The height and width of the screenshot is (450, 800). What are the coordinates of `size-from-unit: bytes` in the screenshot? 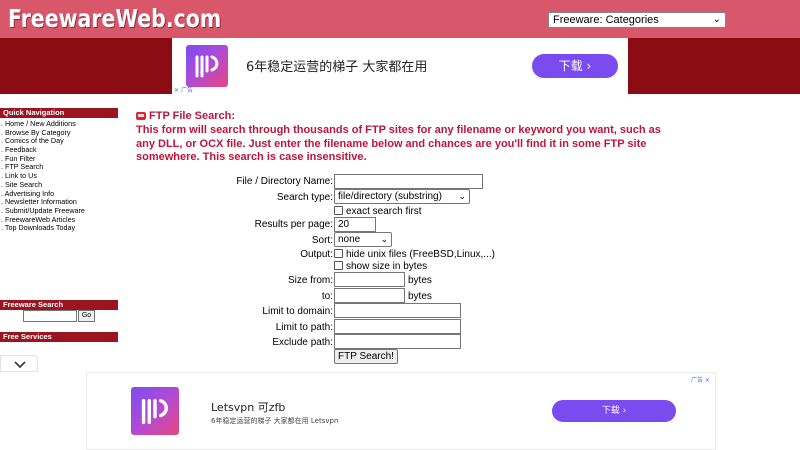 It's located at (420, 280).